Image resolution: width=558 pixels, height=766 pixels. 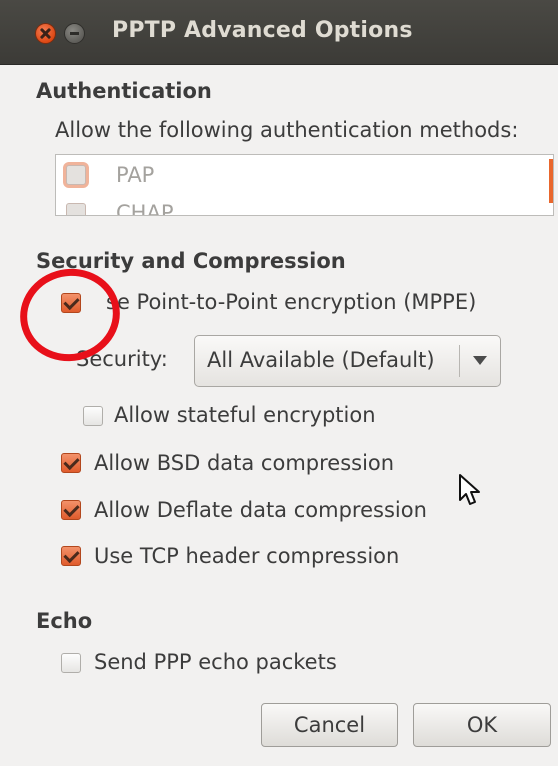 What do you see at coordinates (93, 416) in the screenshot?
I see `stateful-encryption-checkbox` at bounding box center [93, 416].